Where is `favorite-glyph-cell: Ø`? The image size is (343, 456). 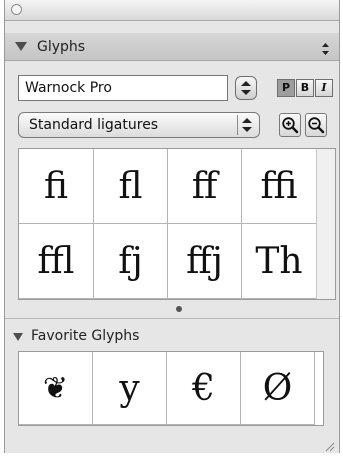
favorite-glyph-cell: Ø is located at coordinates (278, 388).